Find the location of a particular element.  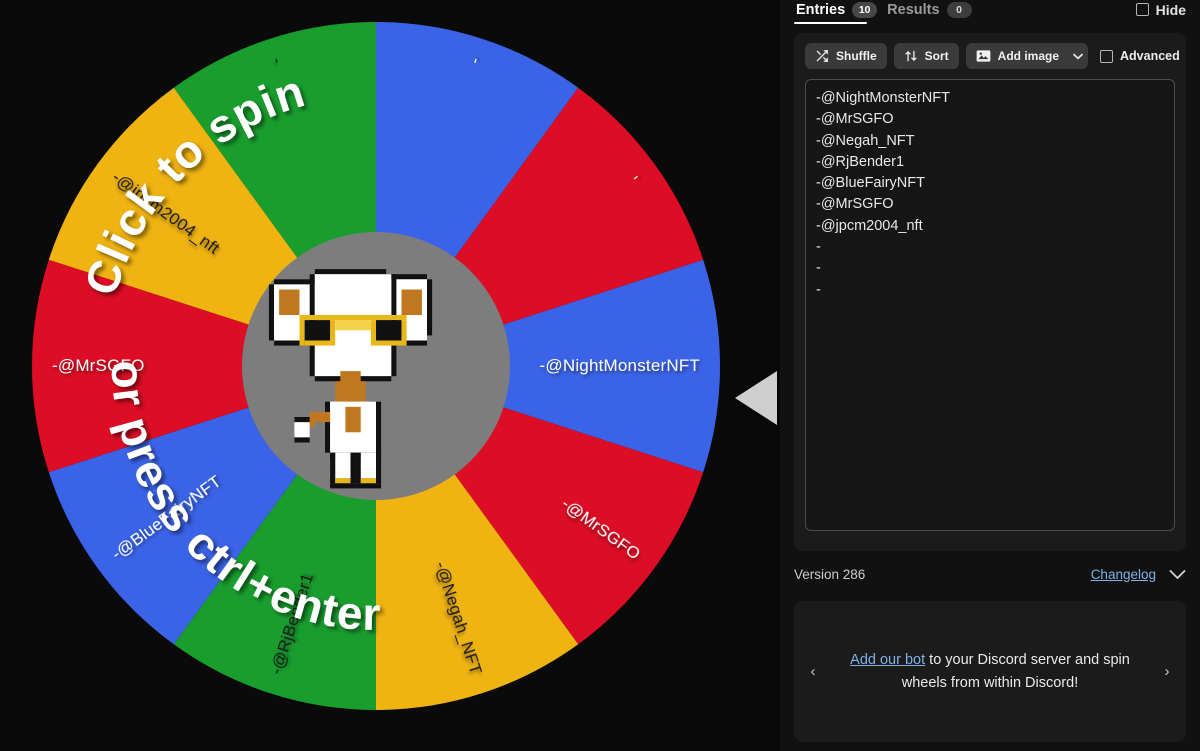

tab-entries: Entries 10 is located at coordinates (839, 11).